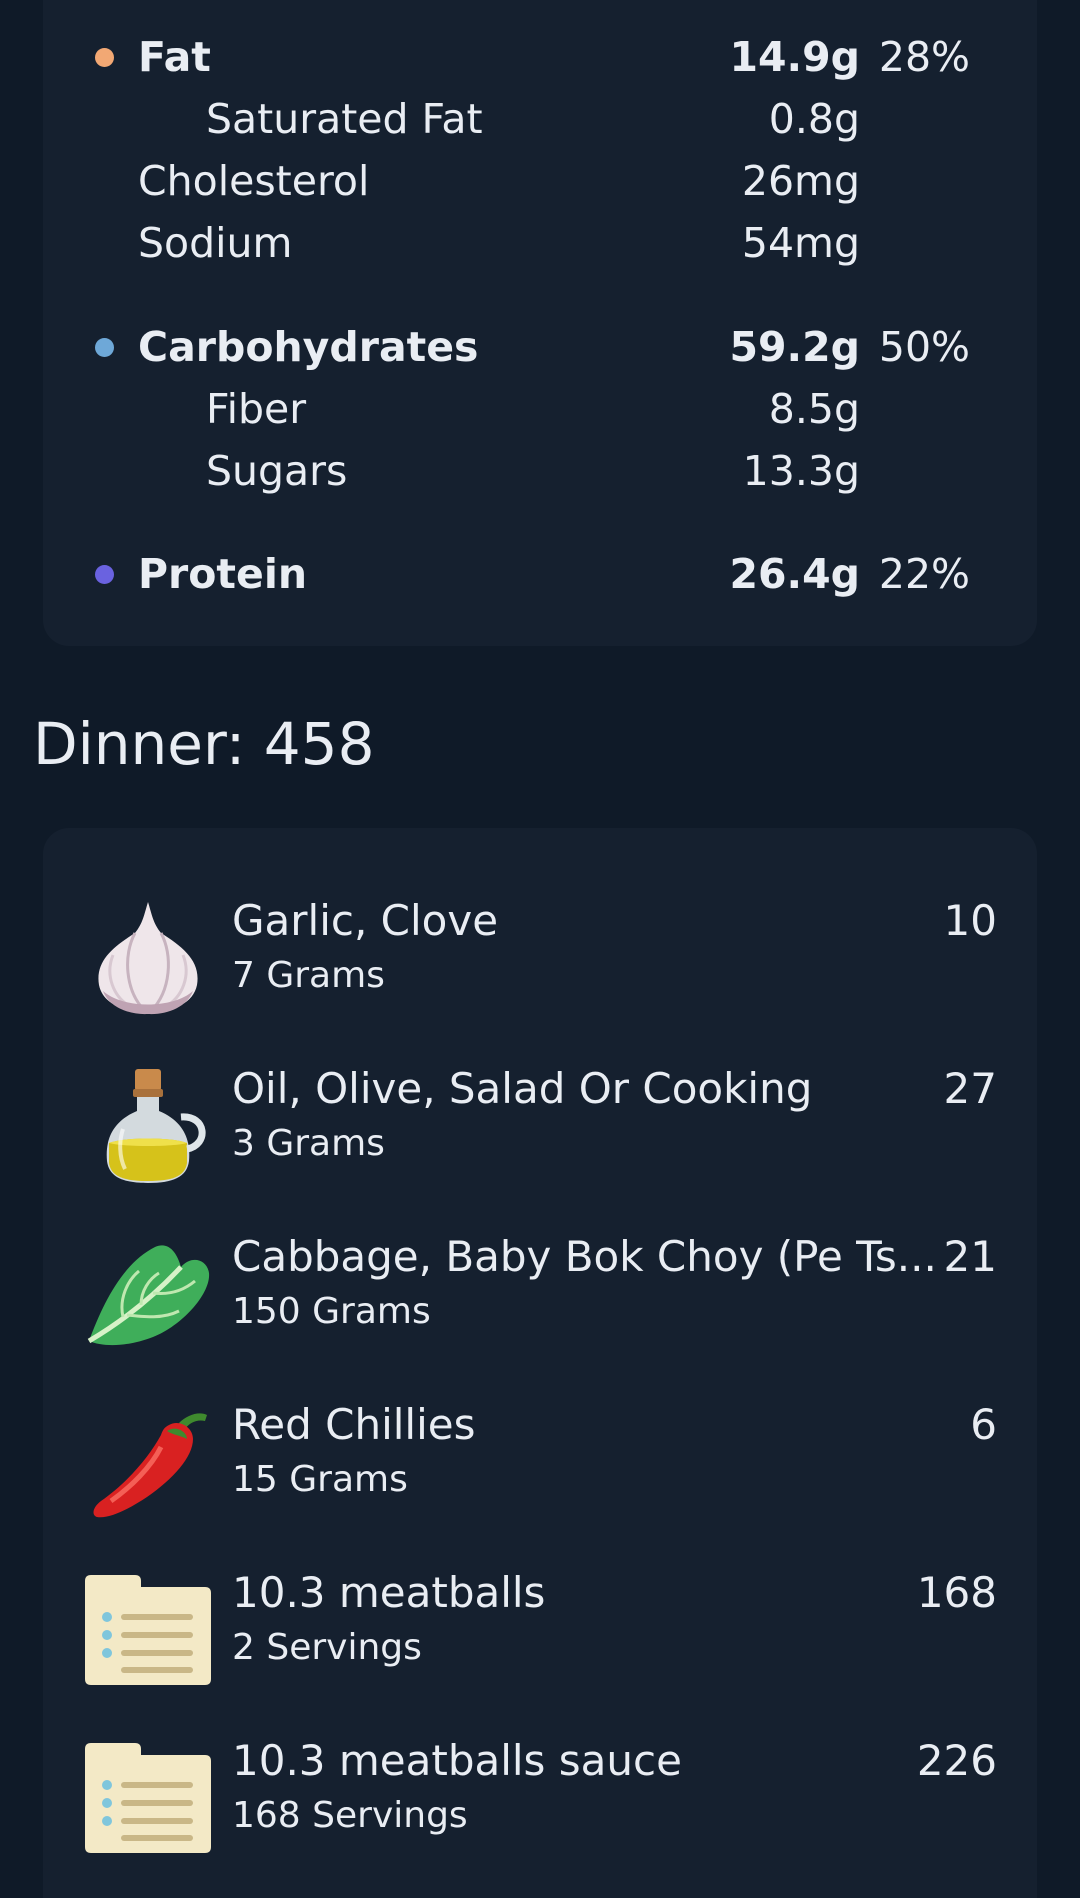 This screenshot has height=1898, width=1080. I want to click on food-item-garlic: Garlic, Clove 7 Grams 10, so click(540, 962).